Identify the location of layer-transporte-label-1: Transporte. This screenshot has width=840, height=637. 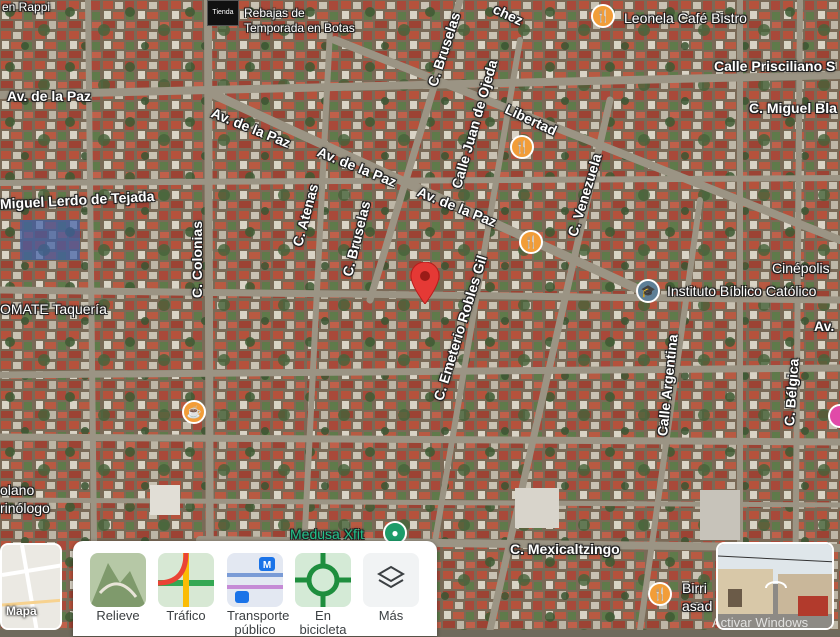
(258, 615).